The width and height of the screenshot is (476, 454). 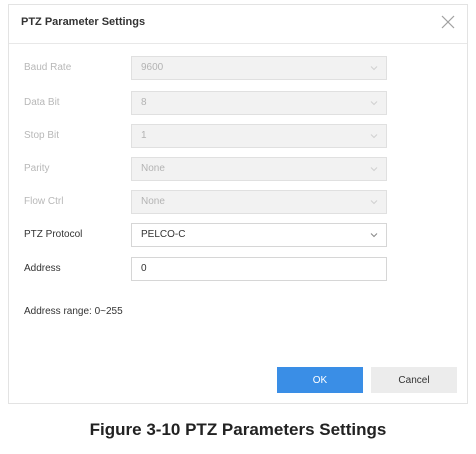 I want to click on baud-rate-select: 9600, so click(x=259, y=68).